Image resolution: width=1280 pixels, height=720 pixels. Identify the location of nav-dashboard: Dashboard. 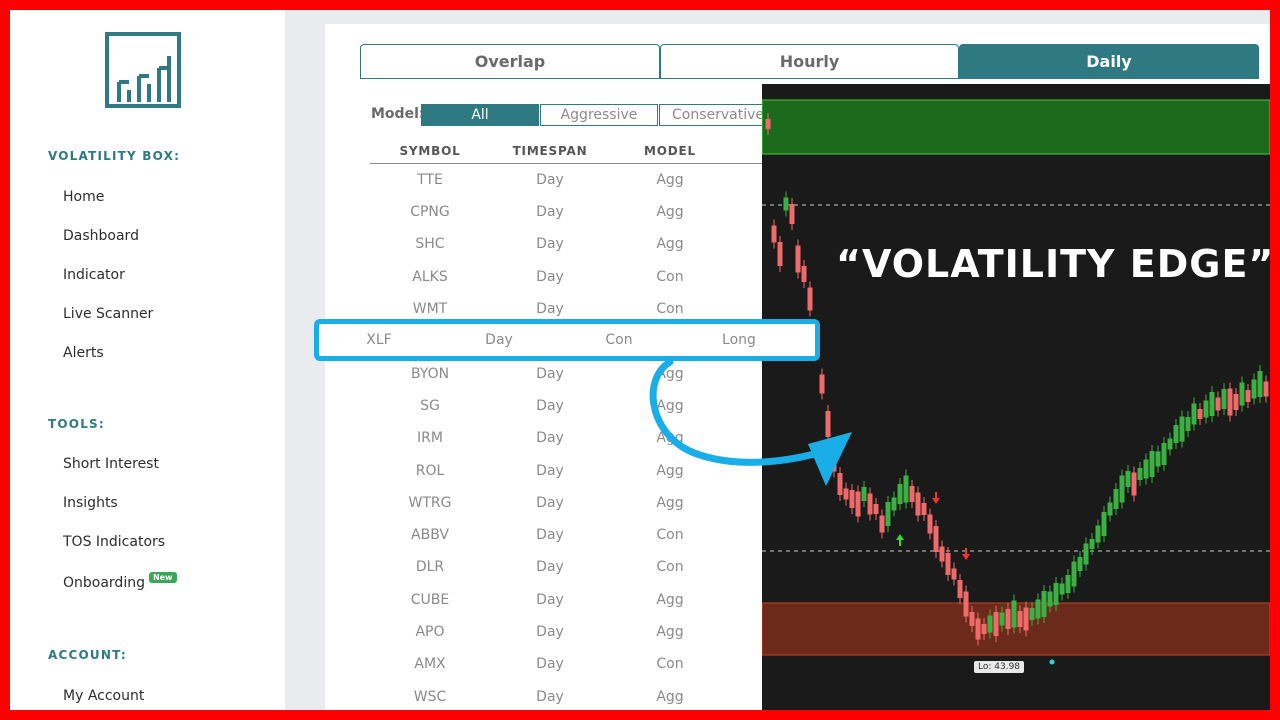
(101, 236).